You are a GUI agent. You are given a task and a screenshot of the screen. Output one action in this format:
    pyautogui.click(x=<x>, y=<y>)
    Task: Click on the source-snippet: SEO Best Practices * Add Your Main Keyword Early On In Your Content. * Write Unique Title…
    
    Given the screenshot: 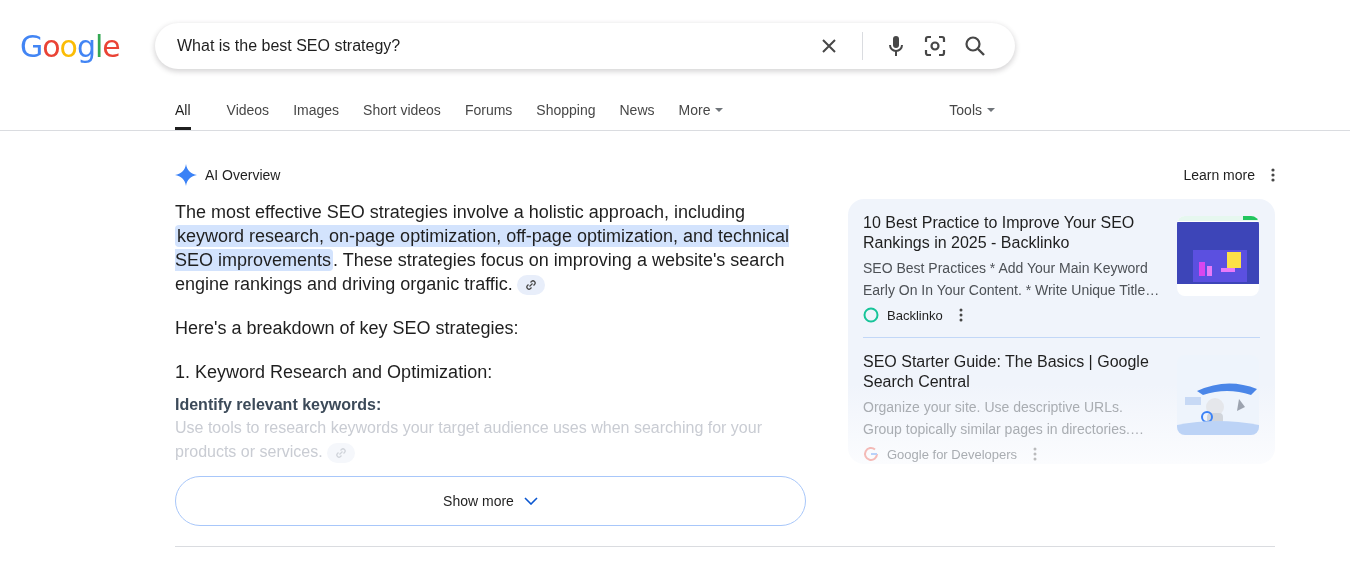 What is the action you would take?
    pyautogui.click(x=1012, y=279)
    